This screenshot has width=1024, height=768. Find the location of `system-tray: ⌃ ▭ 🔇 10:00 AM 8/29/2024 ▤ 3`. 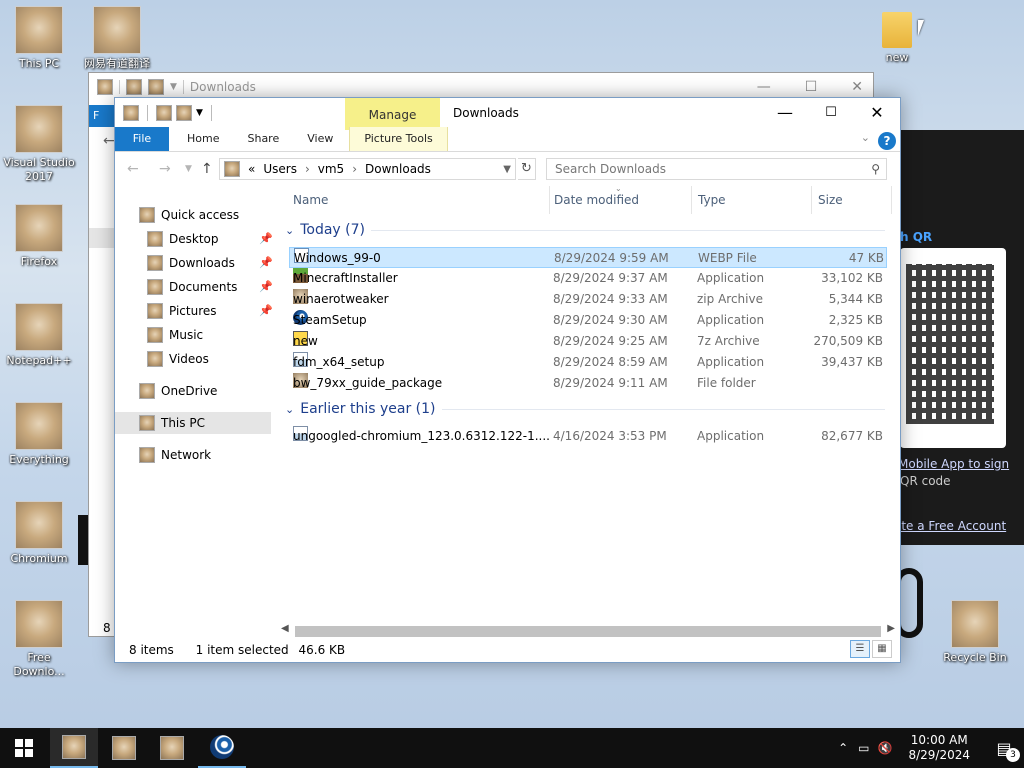

system-tray: ⌃ ▭ 🔇 10:00 AM 8/29/2024 ▤ 3 is located at coordinates (929, 748).